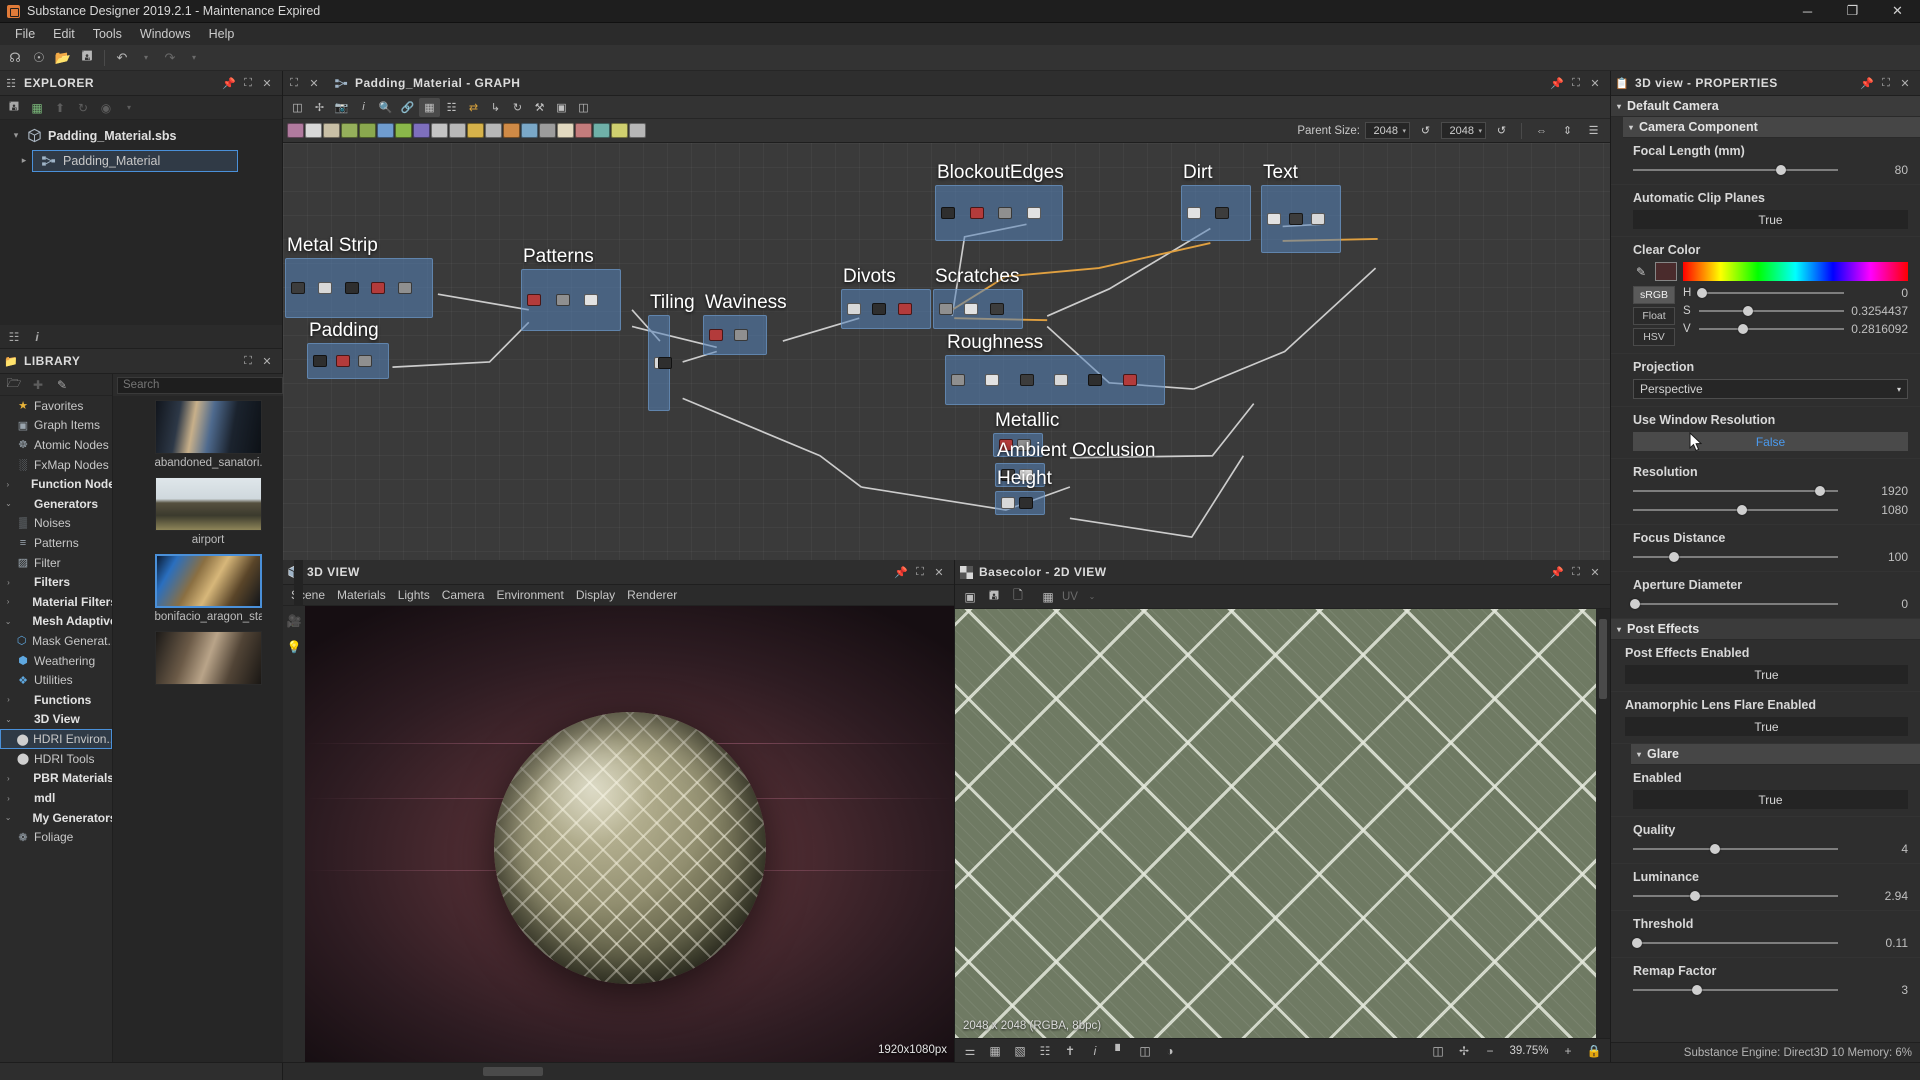 Image resolution: width=1920 pixels, height=1080 pixels. I want to click on view3d-menu-renderer: Renderer, so click(656, 595).